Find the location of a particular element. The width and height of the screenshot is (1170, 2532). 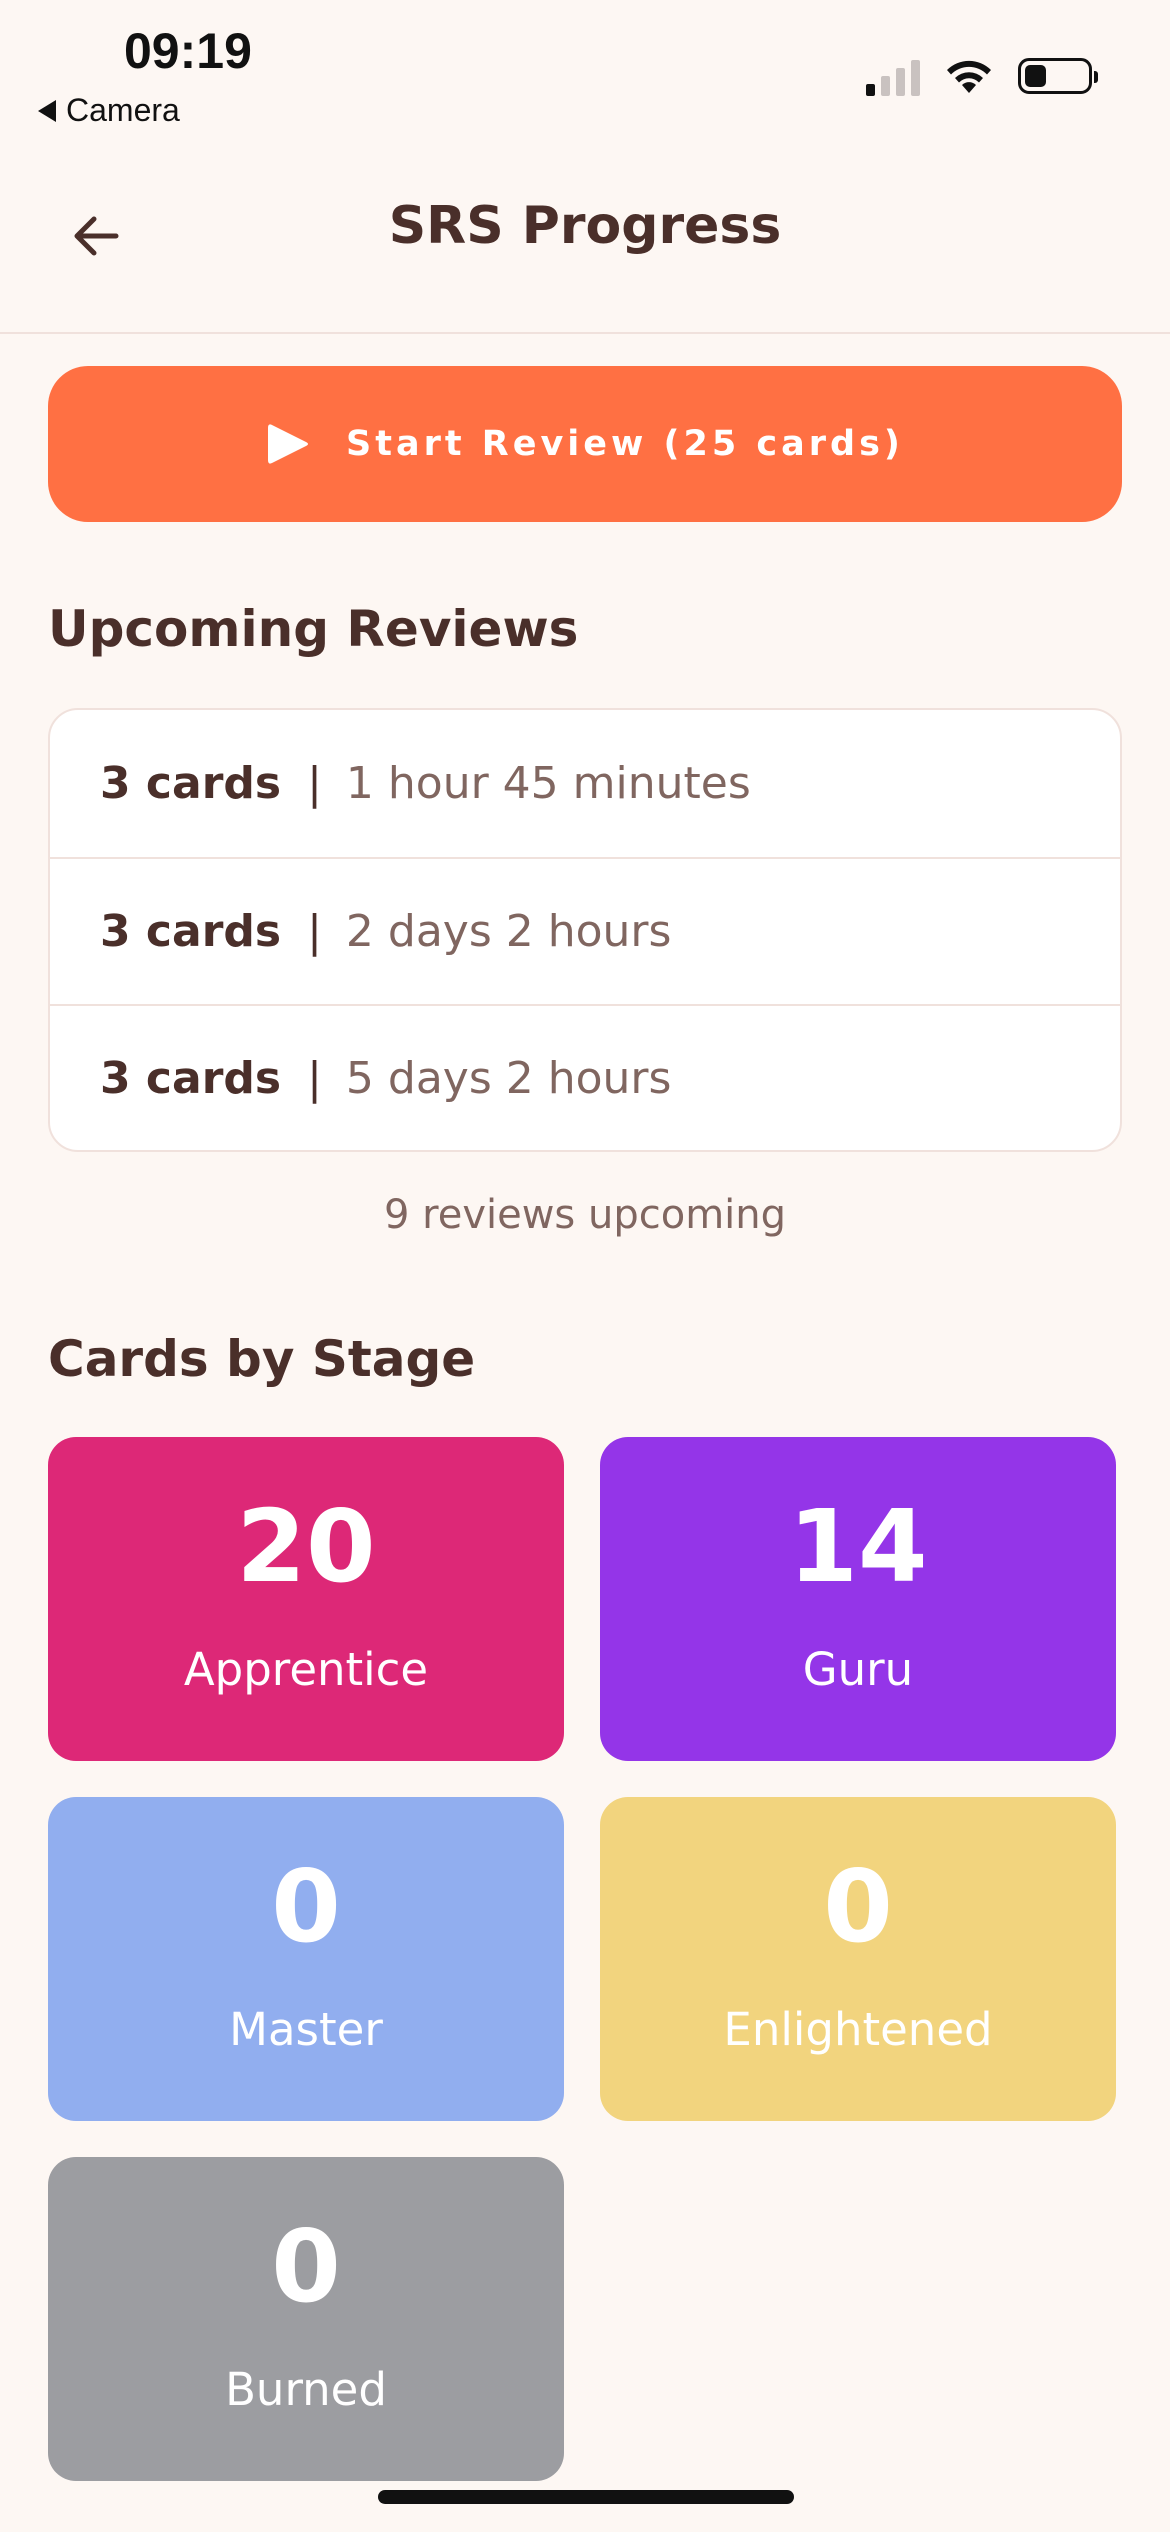

upcoming-reviews-heading: Upcoming Reviews is located at coordinates (313, 629).